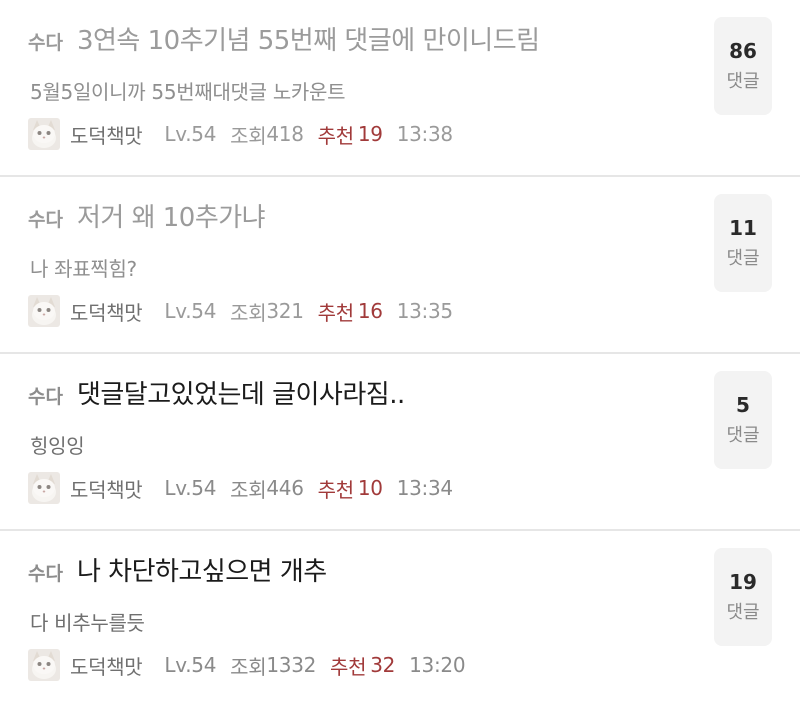 Image resolution: width=800 pixels, height=708 pixels. What do you see at coordinates (57, 446) in the screenshot?
I see `post-preview: 힝잉잉` at bounding box center [57, 446].